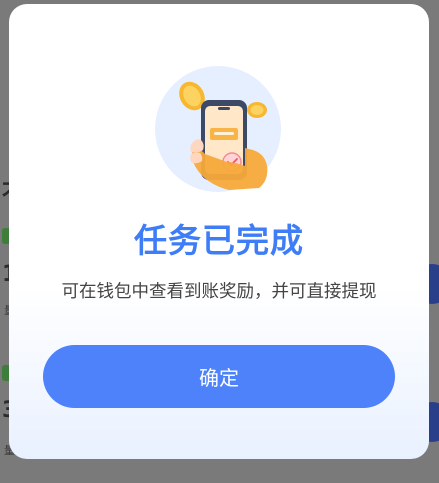 The image size is (439, 483). I want to click on phone-with-coins-icon, so click(218, 129).